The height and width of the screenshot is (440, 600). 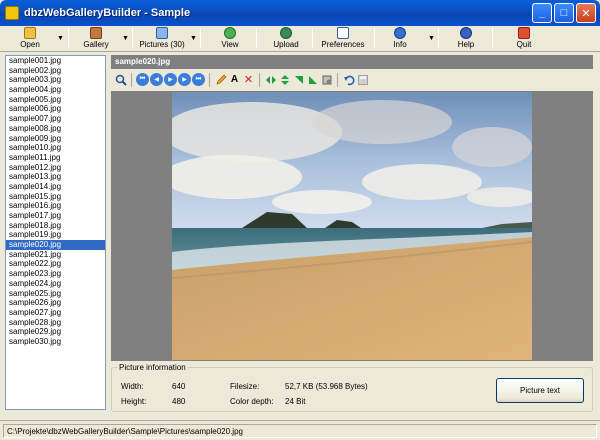 I want to click on open-label: Open, so click(x=30, y=44).